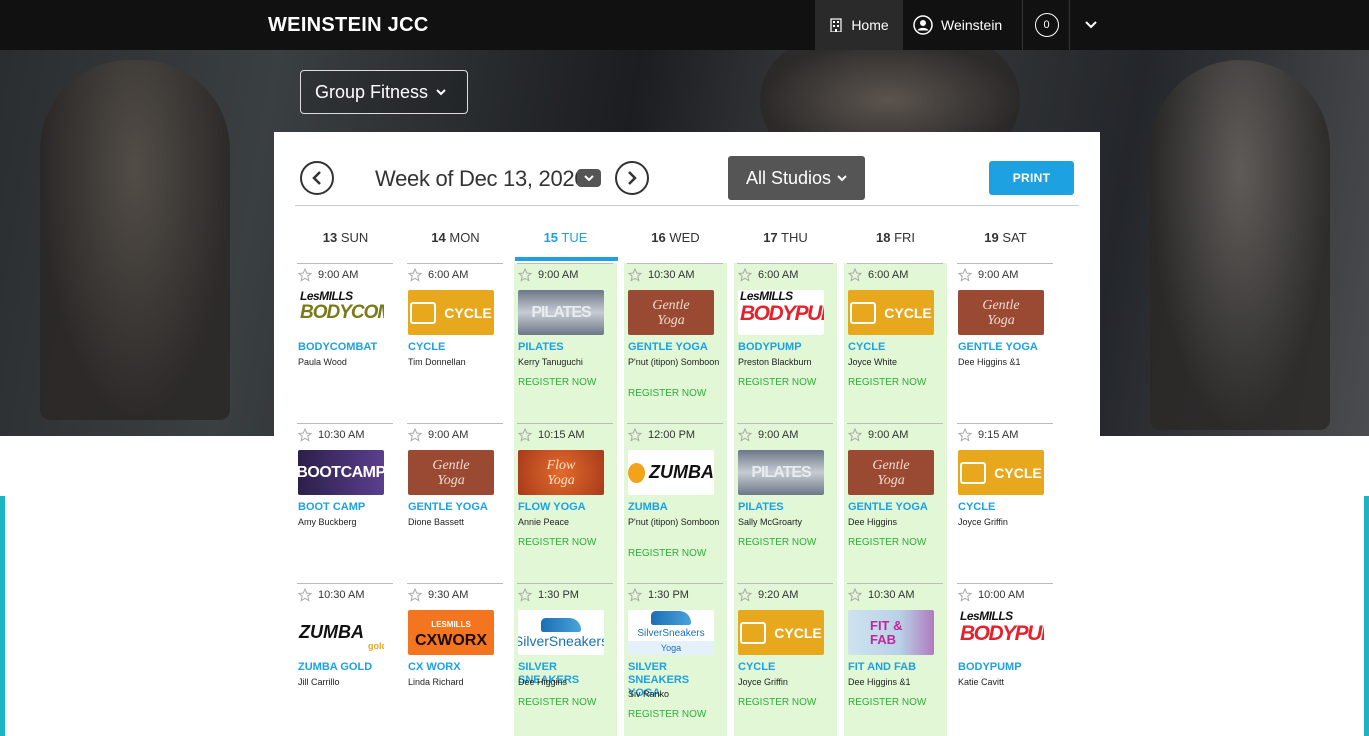  I want to click on brand-logo: WEINSTEIN JCC, so click(348, 25).